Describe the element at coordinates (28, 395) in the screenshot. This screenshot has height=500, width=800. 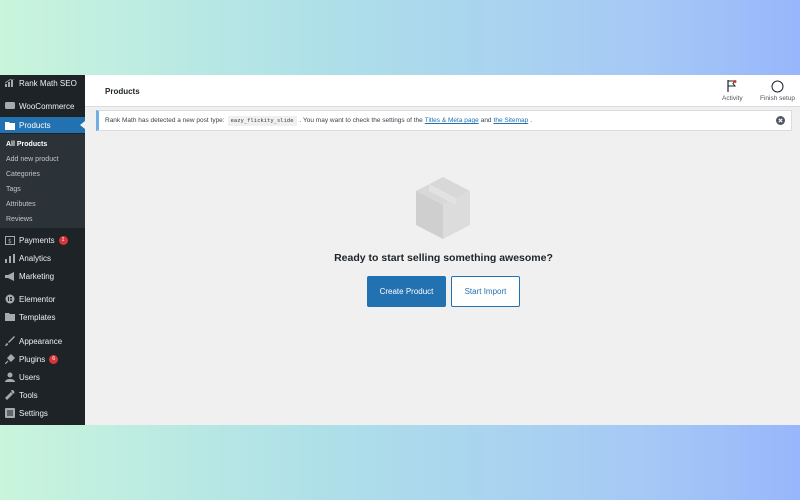
I see `sidebar-item-label: Tools` at that location.